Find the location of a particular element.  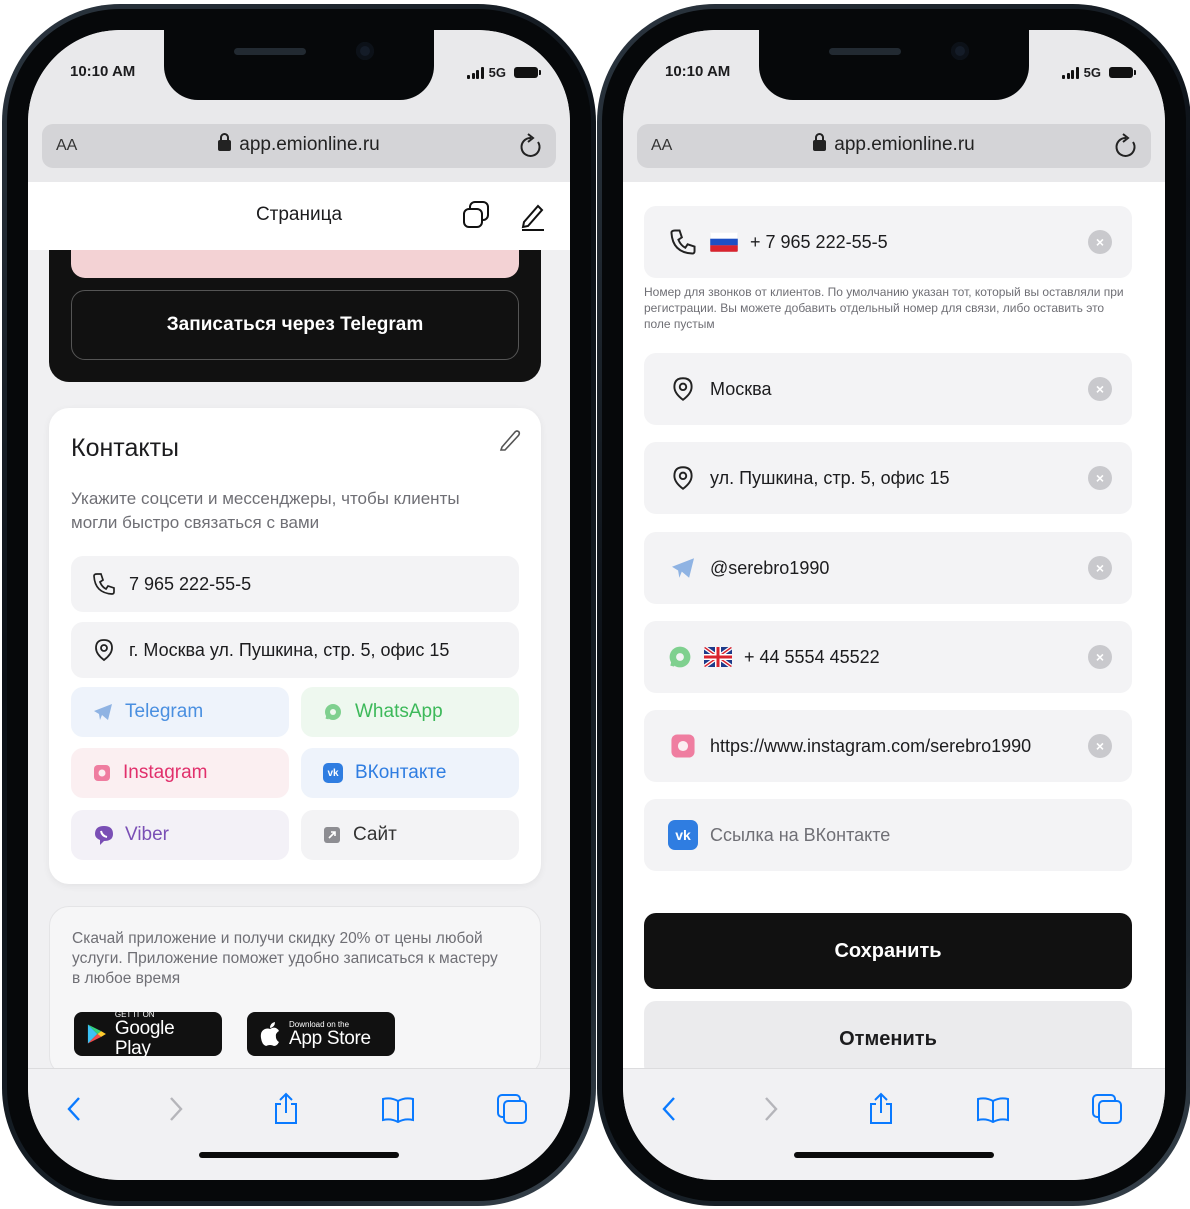

chip-website: Сайт is located at coordinates (410, 835).